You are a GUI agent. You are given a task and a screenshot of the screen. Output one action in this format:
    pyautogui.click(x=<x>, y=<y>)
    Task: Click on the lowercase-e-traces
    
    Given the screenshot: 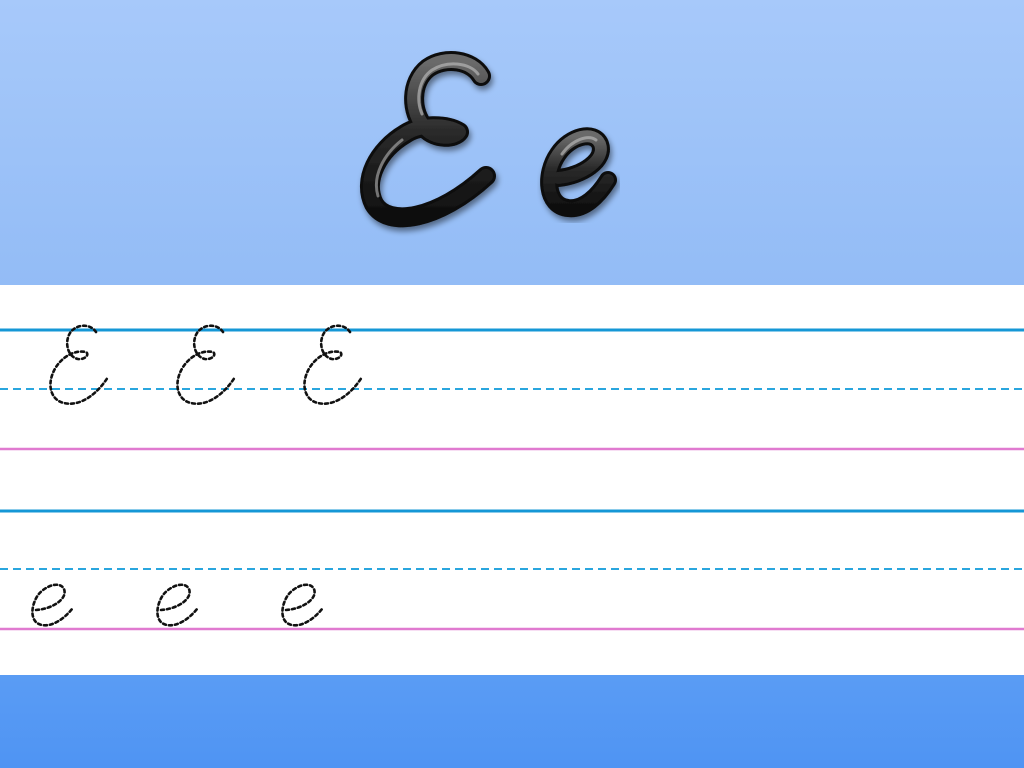 What is the action you would take?
    pyautogui.click(x=177, y=605)
    